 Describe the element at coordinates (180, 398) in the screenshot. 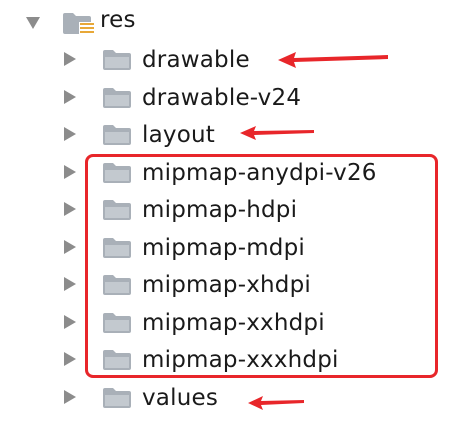

I see `tree-label-values: values` at that location.